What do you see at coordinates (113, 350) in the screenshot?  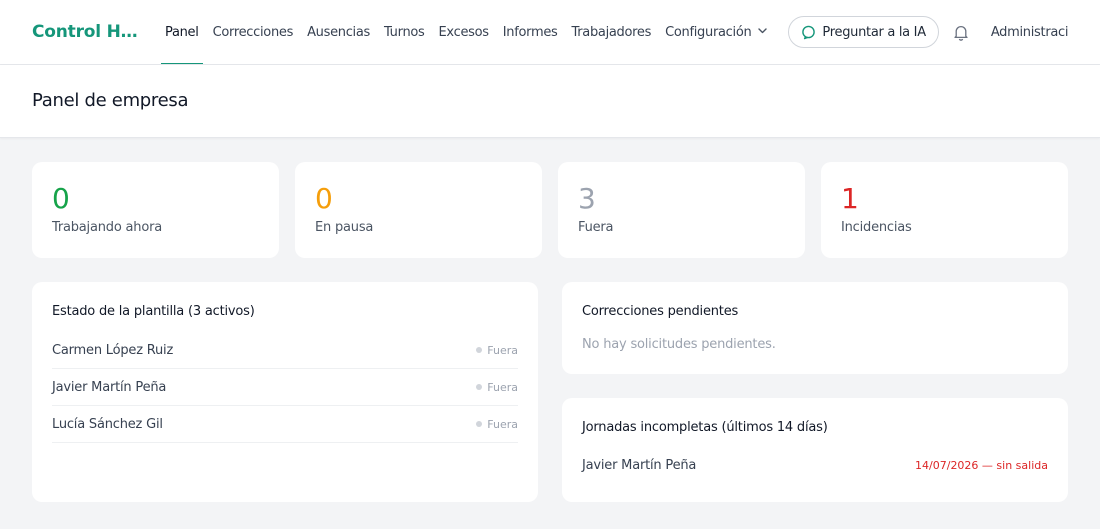 I see `staff-name: Carmen López Ruiz` at bounding box center [113, 350].